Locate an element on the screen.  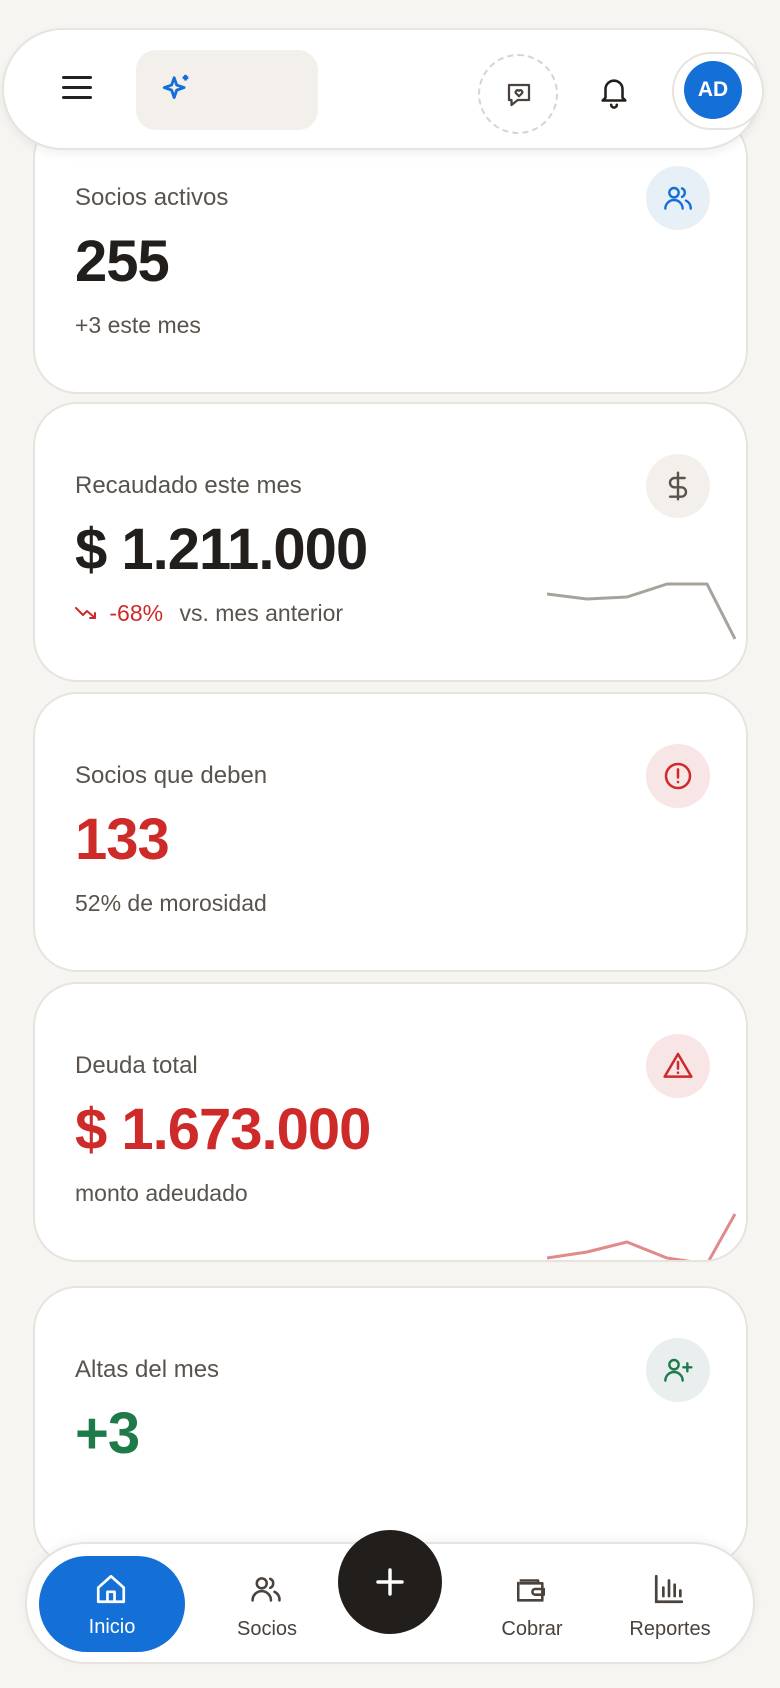
card-label: Socios que deben is located at coordinates (171, 775).